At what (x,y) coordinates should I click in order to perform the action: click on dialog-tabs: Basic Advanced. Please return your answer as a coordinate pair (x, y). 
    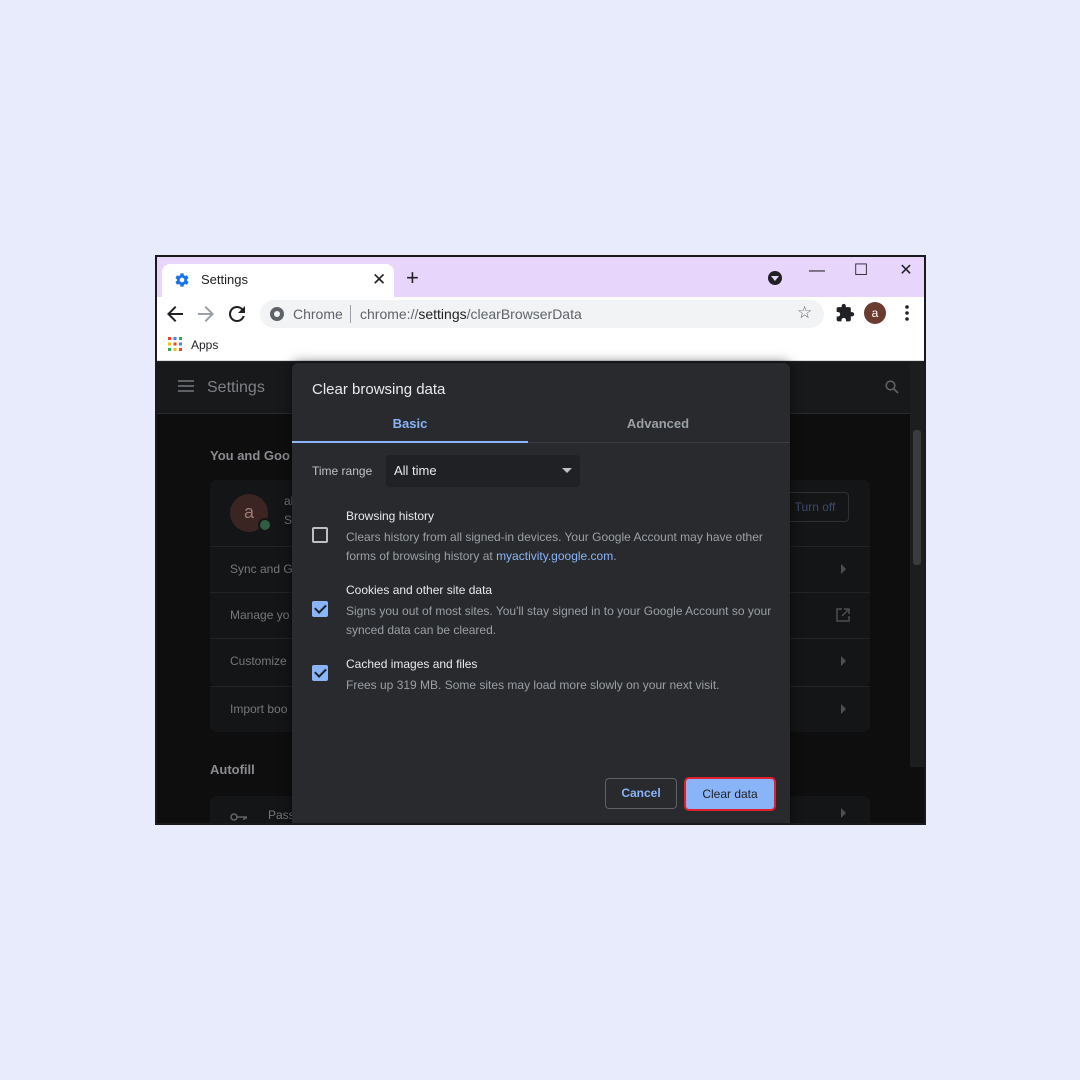
    Looking at the image, I should click on (541, 425).